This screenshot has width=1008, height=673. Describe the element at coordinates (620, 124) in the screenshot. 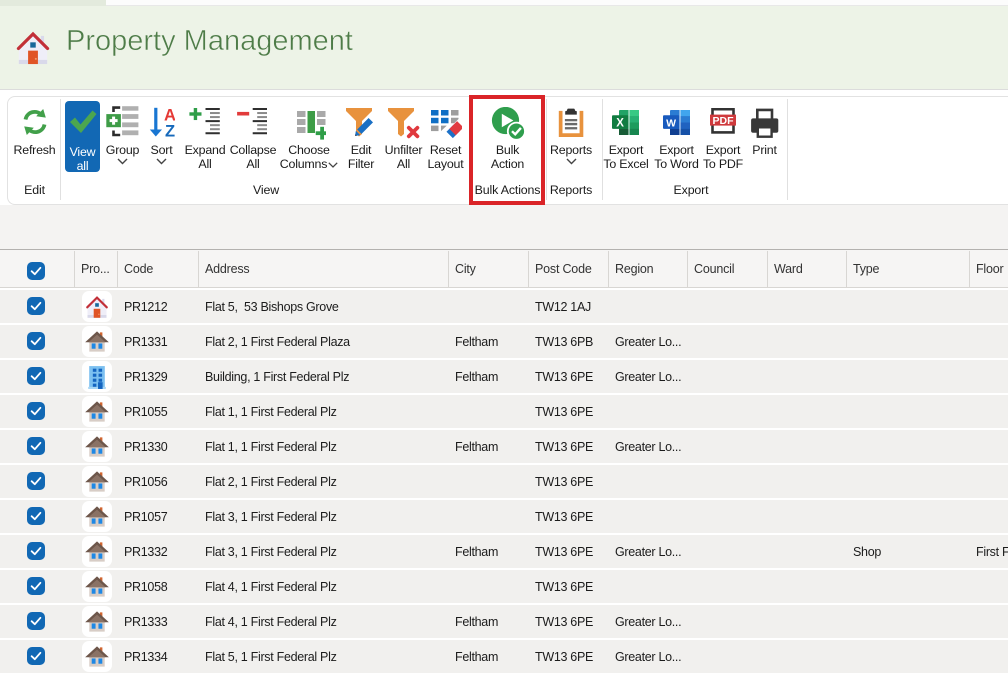

I see `svg-text: X` at that location.